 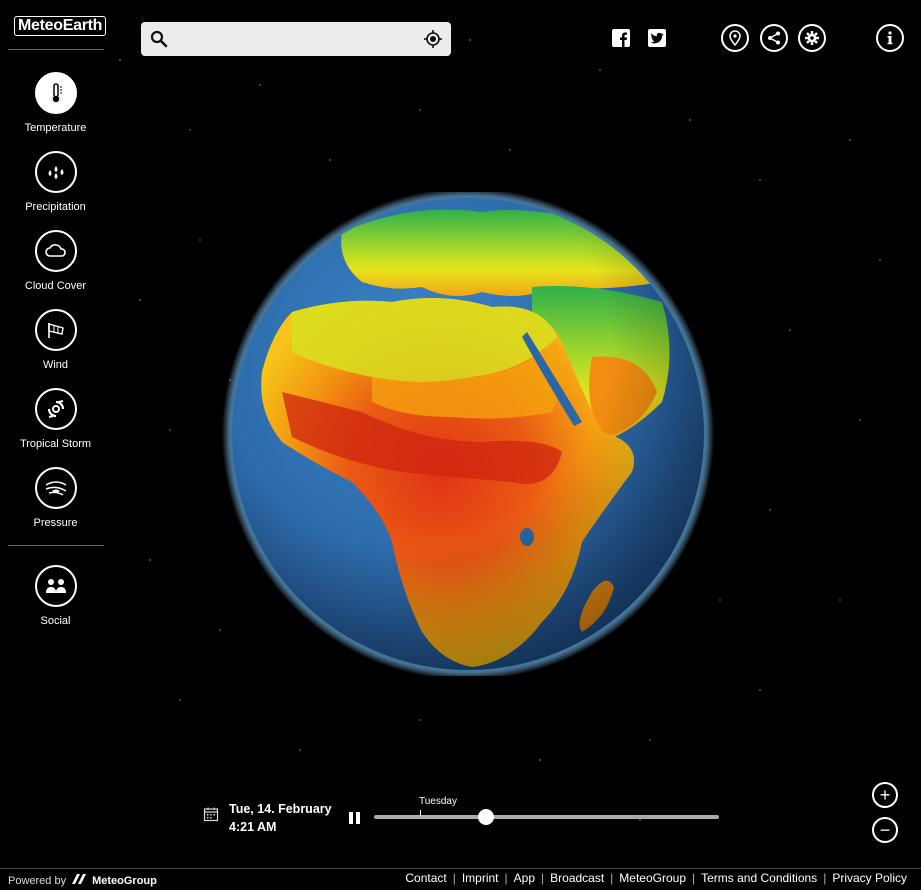 I want to click on zoom-out-button: −, so click(x=885, y=830).